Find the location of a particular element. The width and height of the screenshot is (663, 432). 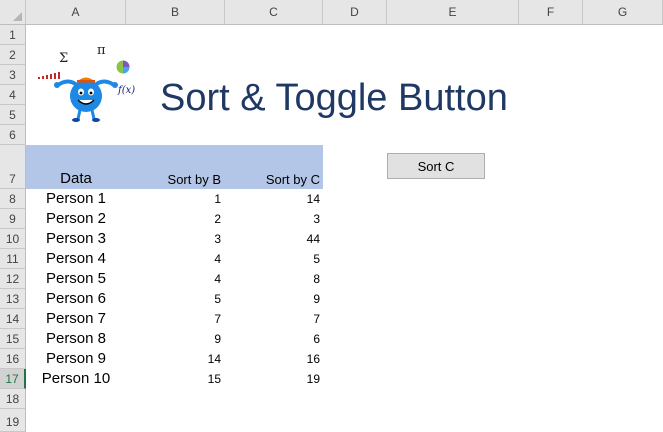

column-header-d: D is located at coordinates (355, 12).